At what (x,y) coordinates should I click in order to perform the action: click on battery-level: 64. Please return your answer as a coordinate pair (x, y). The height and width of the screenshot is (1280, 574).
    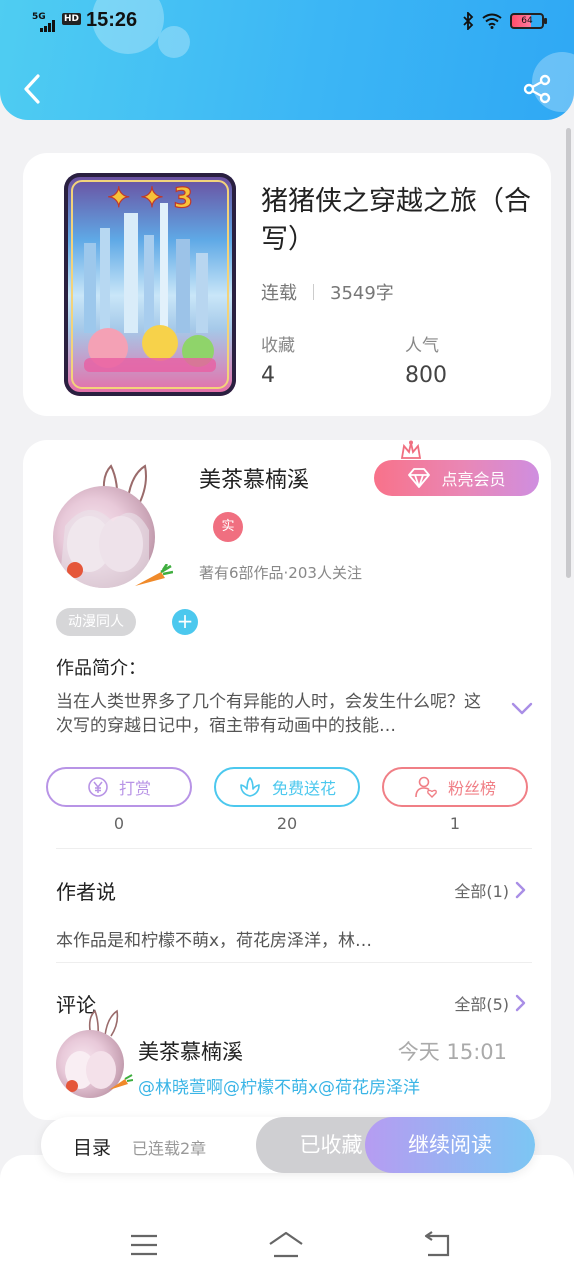
    Looking at the image, I should click on (527, 21).